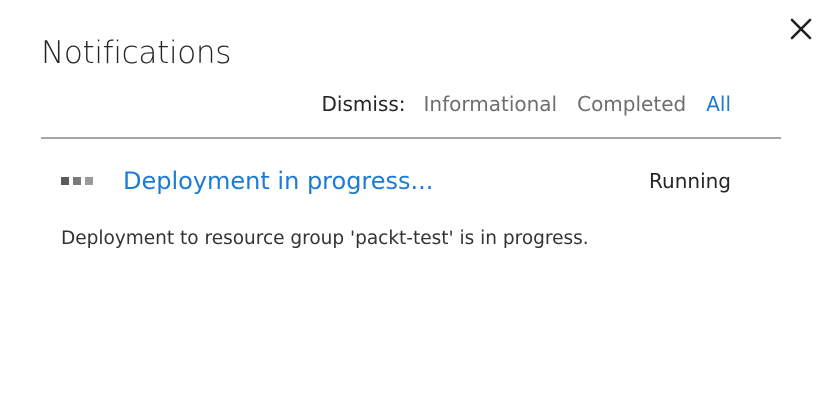  Describe the element at coordinates (718, 104) in the screenshot. I see `dismiss-all-link: All` at that location.